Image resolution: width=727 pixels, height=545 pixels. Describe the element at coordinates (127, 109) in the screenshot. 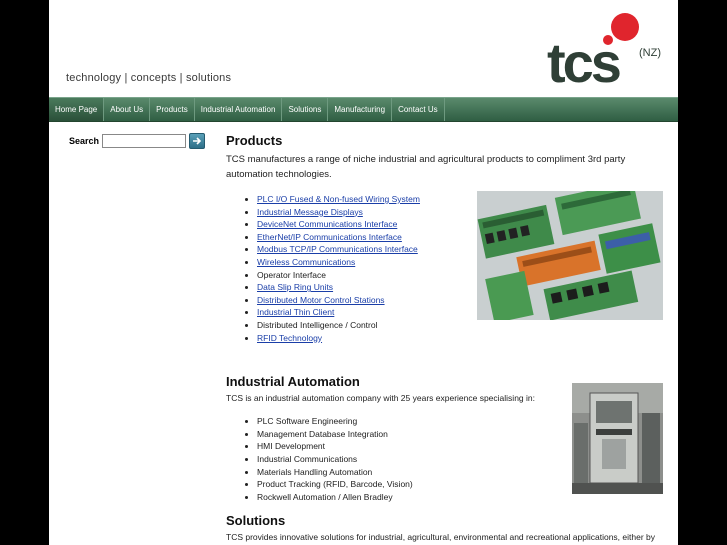

I see `nav-item-about-us: About Us` at that location.